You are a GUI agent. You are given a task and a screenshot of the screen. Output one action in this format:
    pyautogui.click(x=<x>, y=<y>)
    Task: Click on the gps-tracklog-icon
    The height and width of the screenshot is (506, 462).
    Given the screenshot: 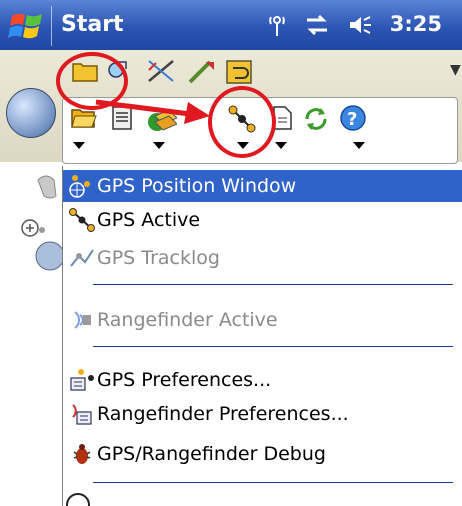 What is the action you would take?
    pyautogui.click(x=82, y=258)
    